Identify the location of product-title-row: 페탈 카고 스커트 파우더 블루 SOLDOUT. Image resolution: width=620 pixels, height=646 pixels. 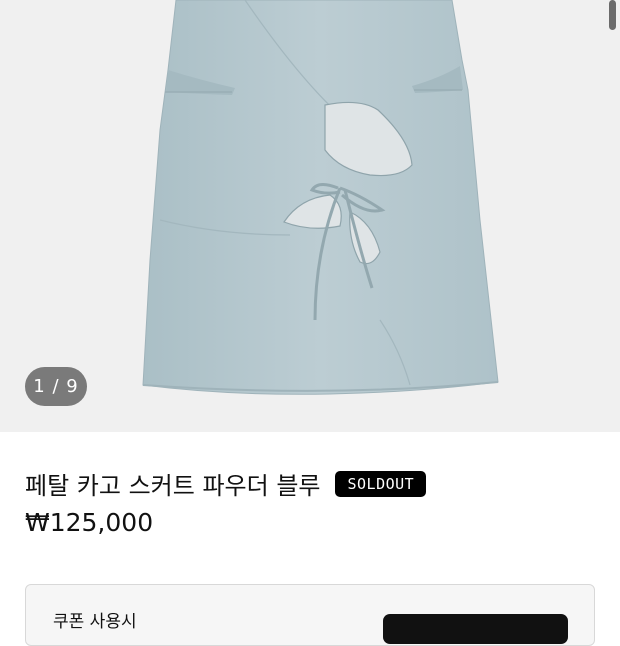
(226, 483).